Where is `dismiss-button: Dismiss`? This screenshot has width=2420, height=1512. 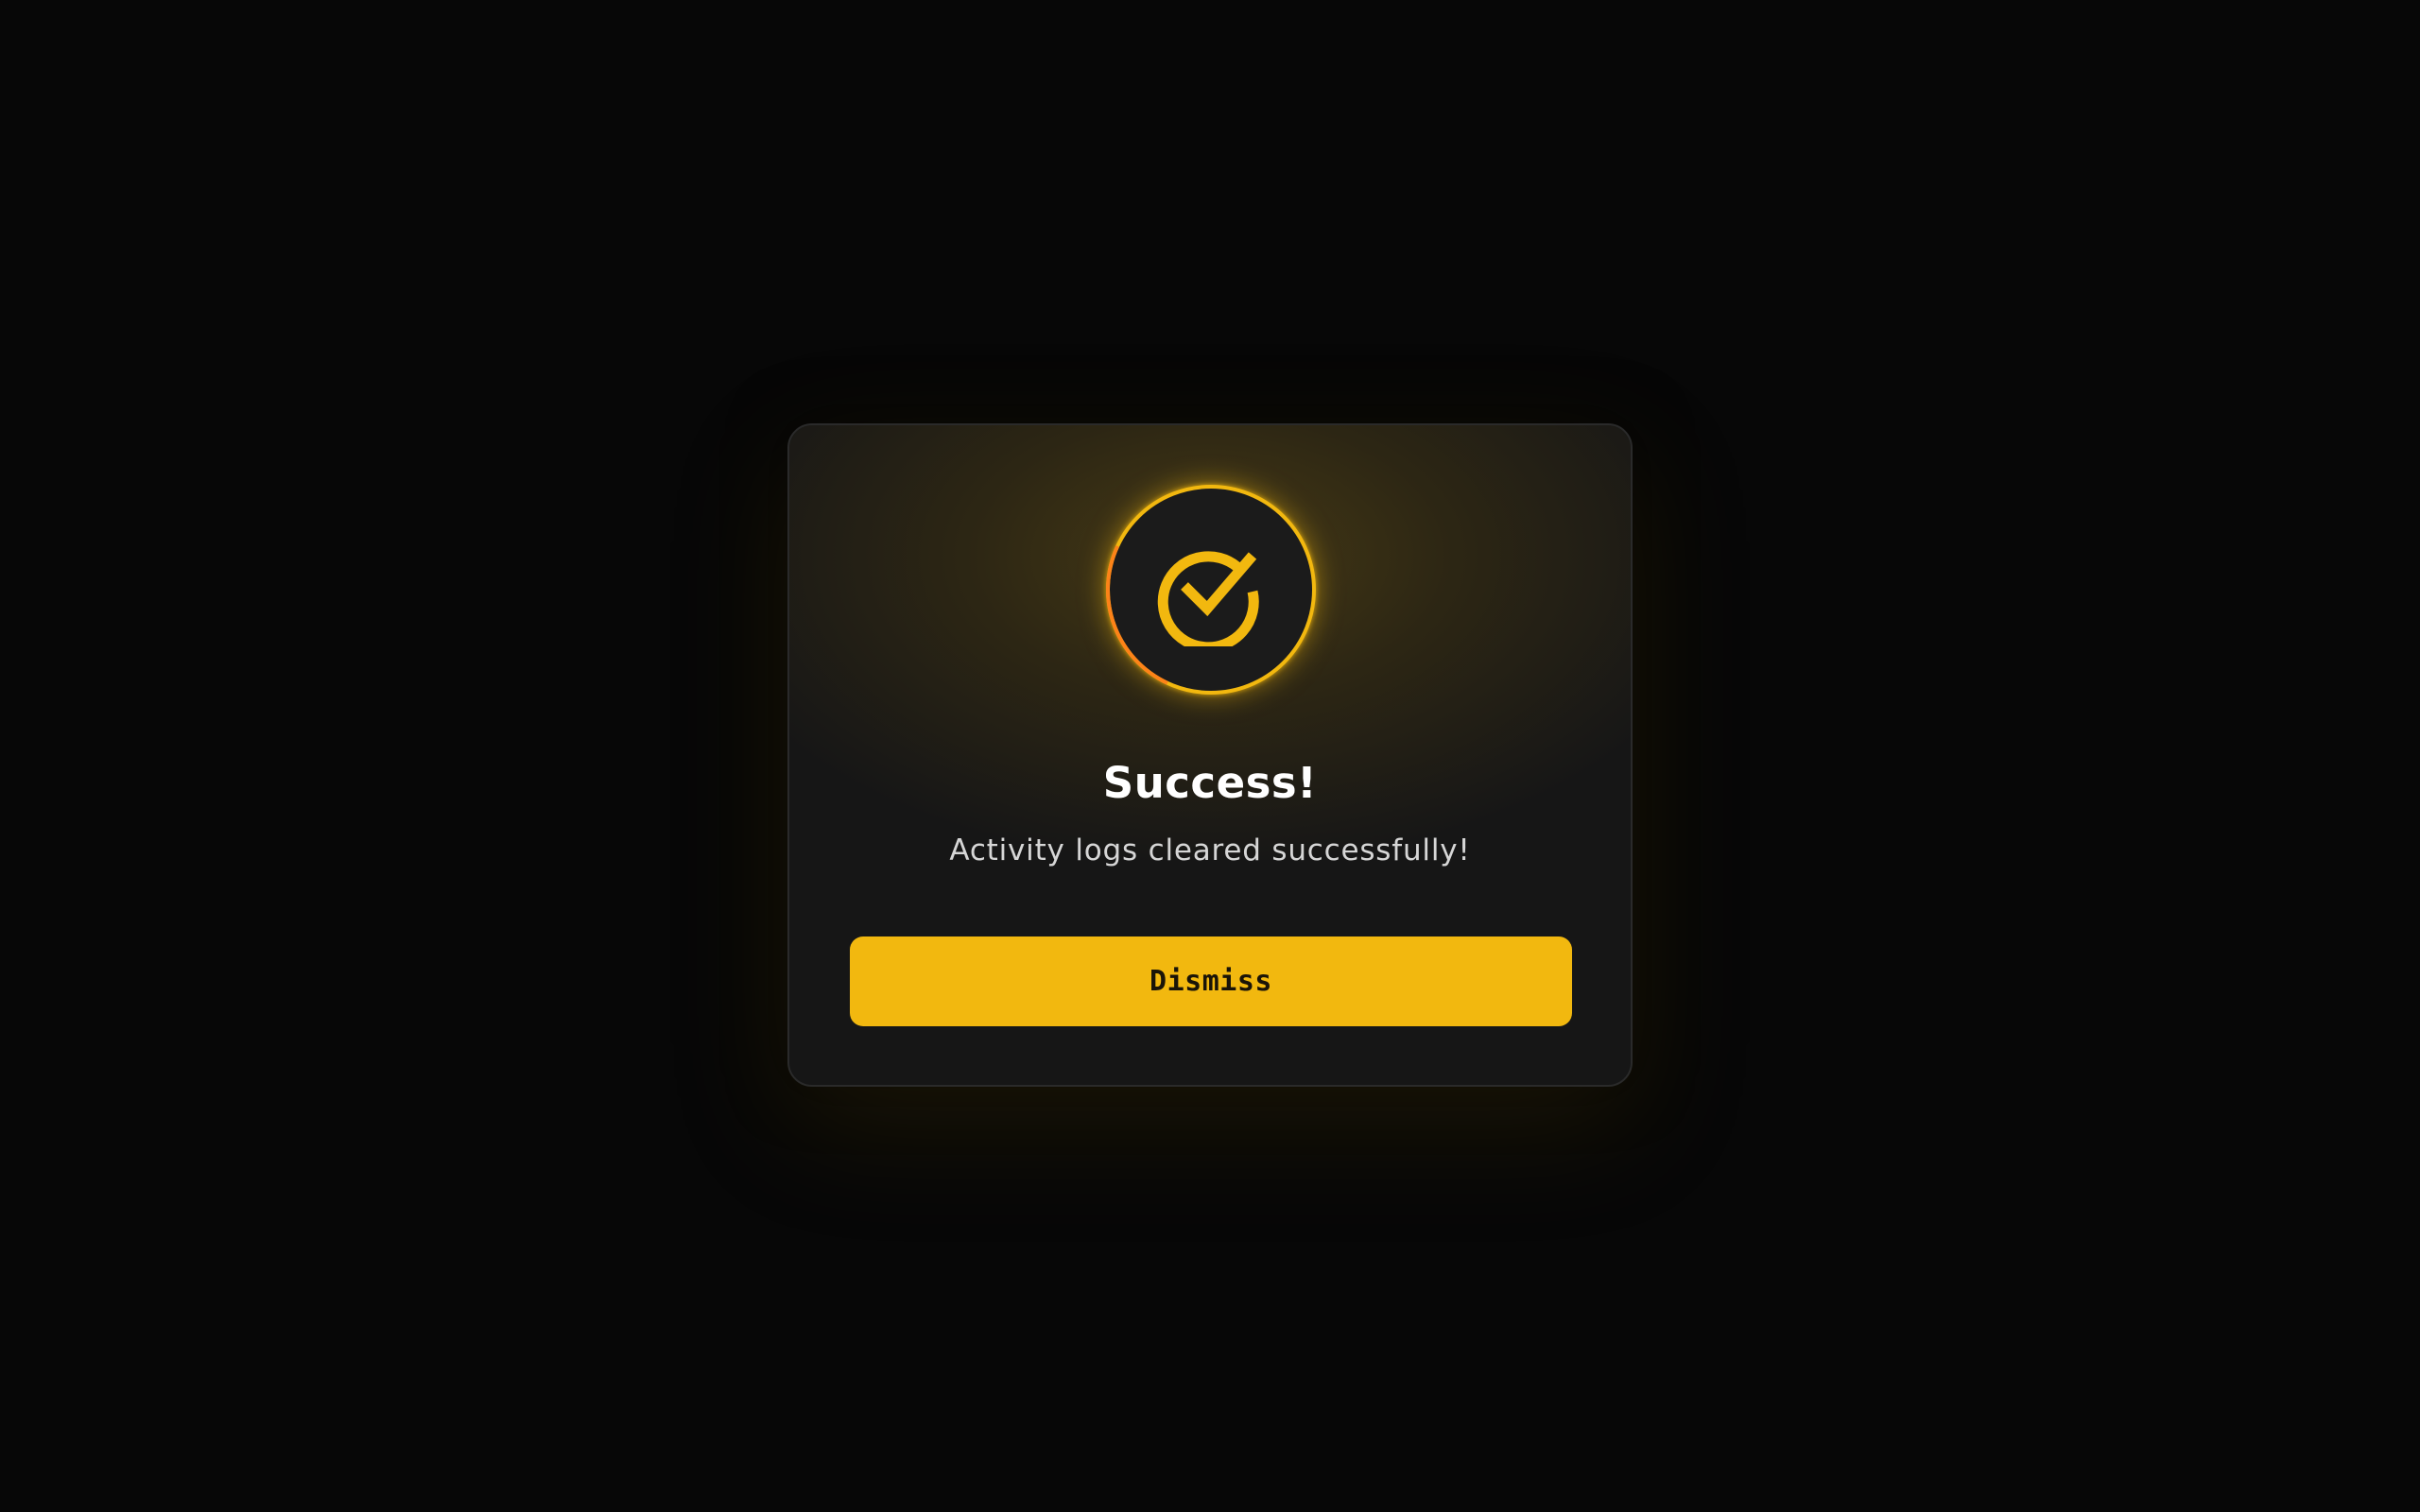
dismiss-button: Dismiss is located at coordinates (1211, 981).